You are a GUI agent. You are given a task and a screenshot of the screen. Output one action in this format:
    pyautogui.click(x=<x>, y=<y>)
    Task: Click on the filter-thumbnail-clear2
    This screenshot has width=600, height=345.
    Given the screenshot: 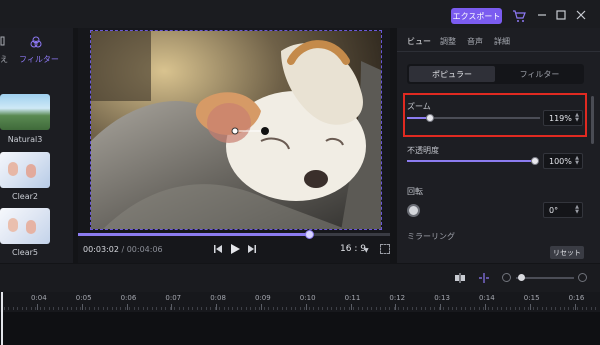 What is the action you would take?
    pyautogui.click(x=25, y=170)
    